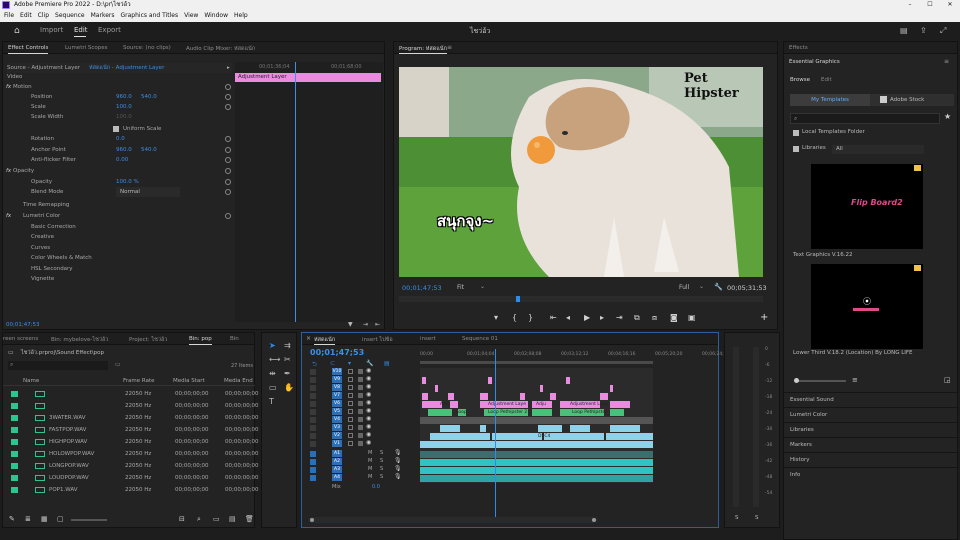  Describe the element at coordinates (581, 299) in the screenshot. I see `program-scrubber` at that location.